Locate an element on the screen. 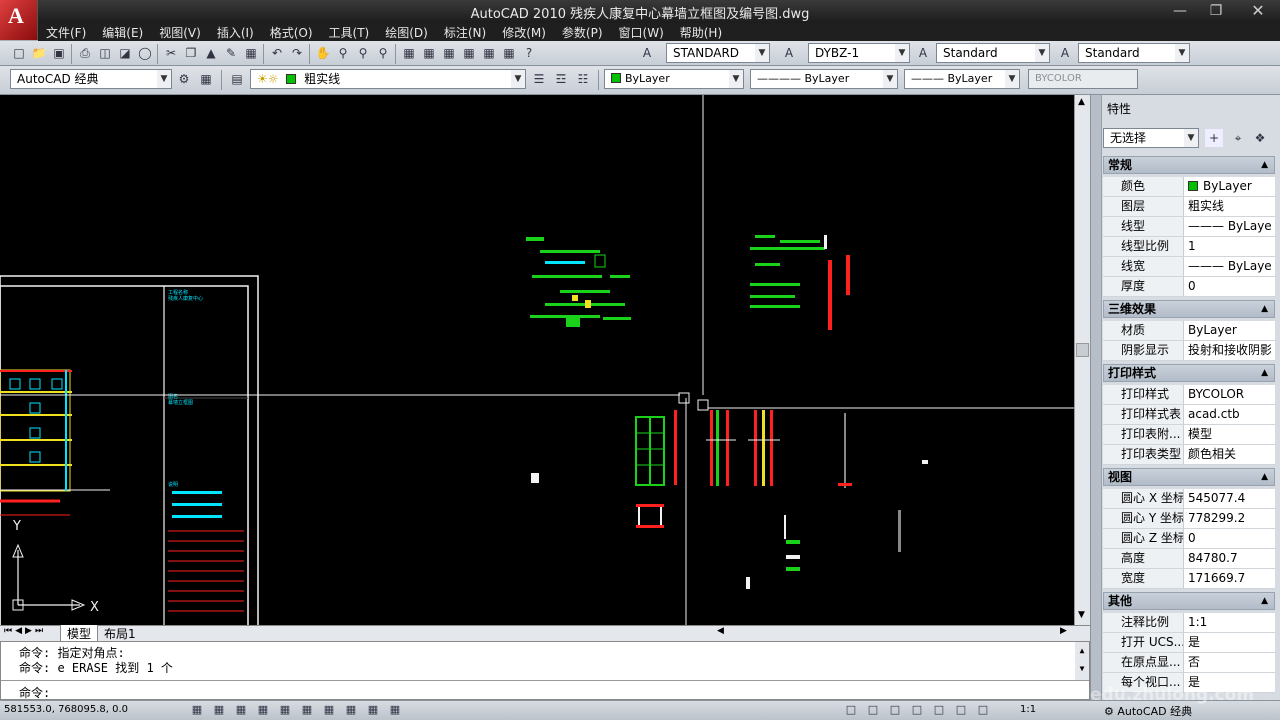 This screenshot has height=720, width=1280. table-style-combo: Standard ▼ is located at coordinates (993, 53).